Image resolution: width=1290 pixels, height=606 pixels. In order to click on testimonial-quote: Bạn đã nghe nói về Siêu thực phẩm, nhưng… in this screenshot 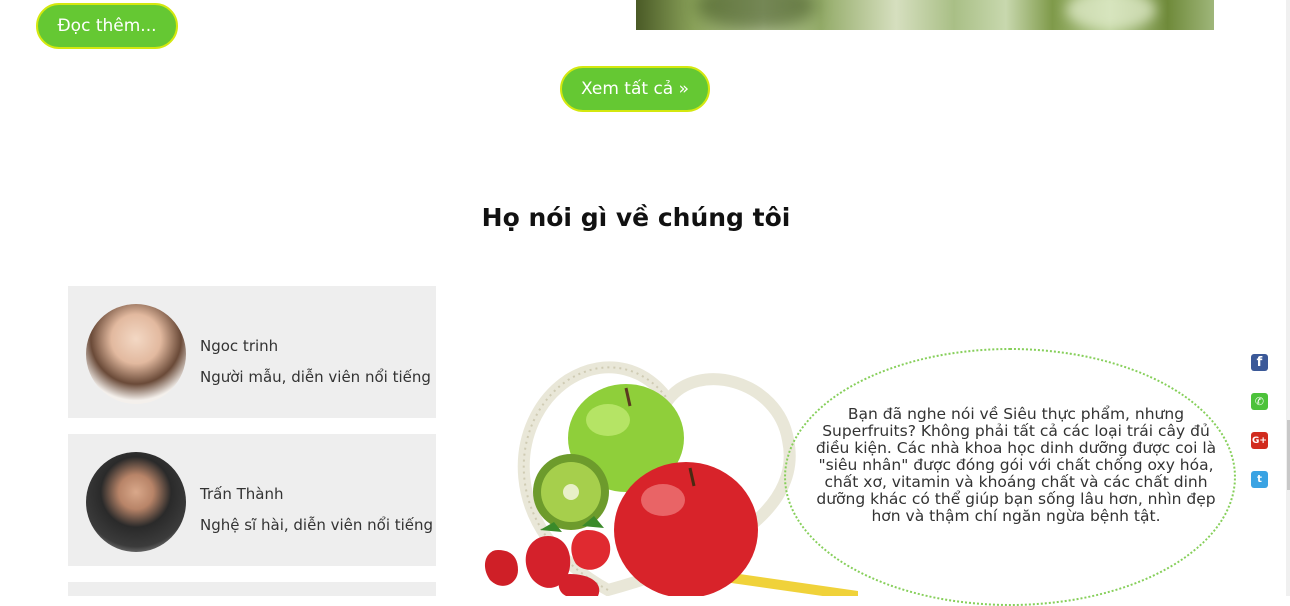, I will do `click(1016, 465)`.